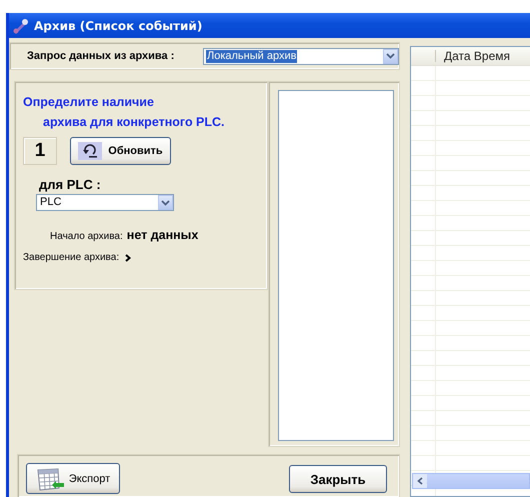 Image resolution: width=530 pixels, height=497 pixels. What do you see at coordinates (105, 202) in the screenshot?
I see `plc-dropdown: PLC` at bounding box center [105, 202].